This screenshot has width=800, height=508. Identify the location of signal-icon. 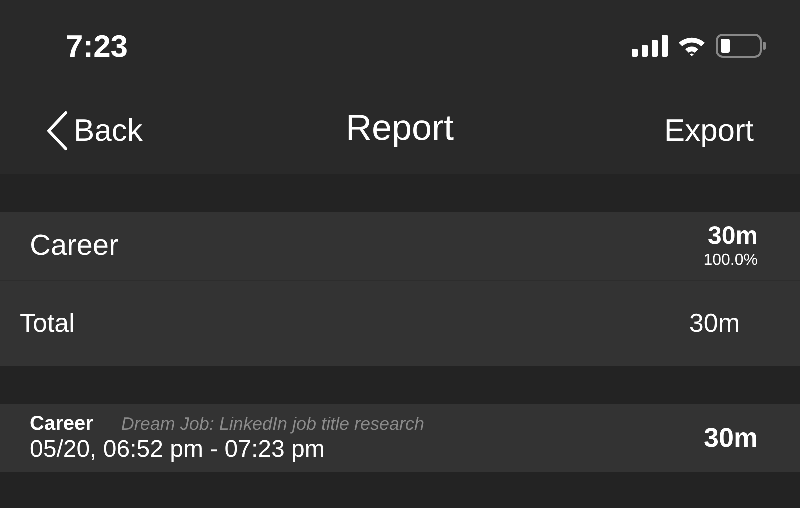
(650, 46).